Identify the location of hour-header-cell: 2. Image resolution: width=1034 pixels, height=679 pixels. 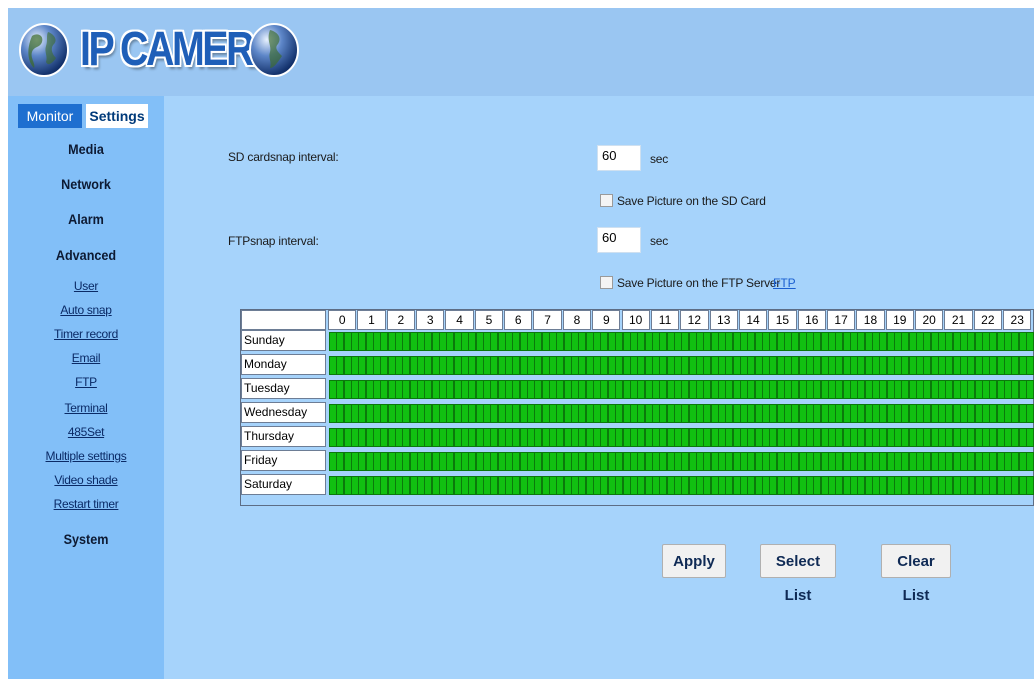
(401, 320).